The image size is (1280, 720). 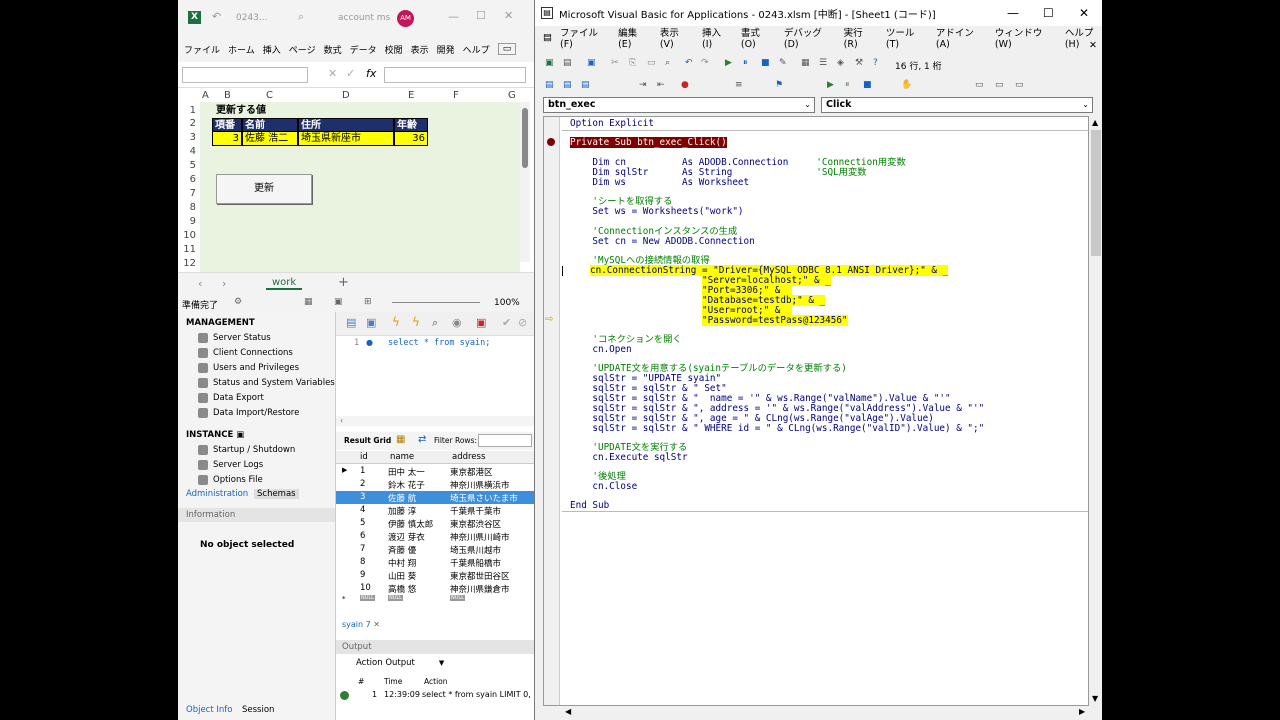 I want to click on col-header: D, so click(x=346, y=95).